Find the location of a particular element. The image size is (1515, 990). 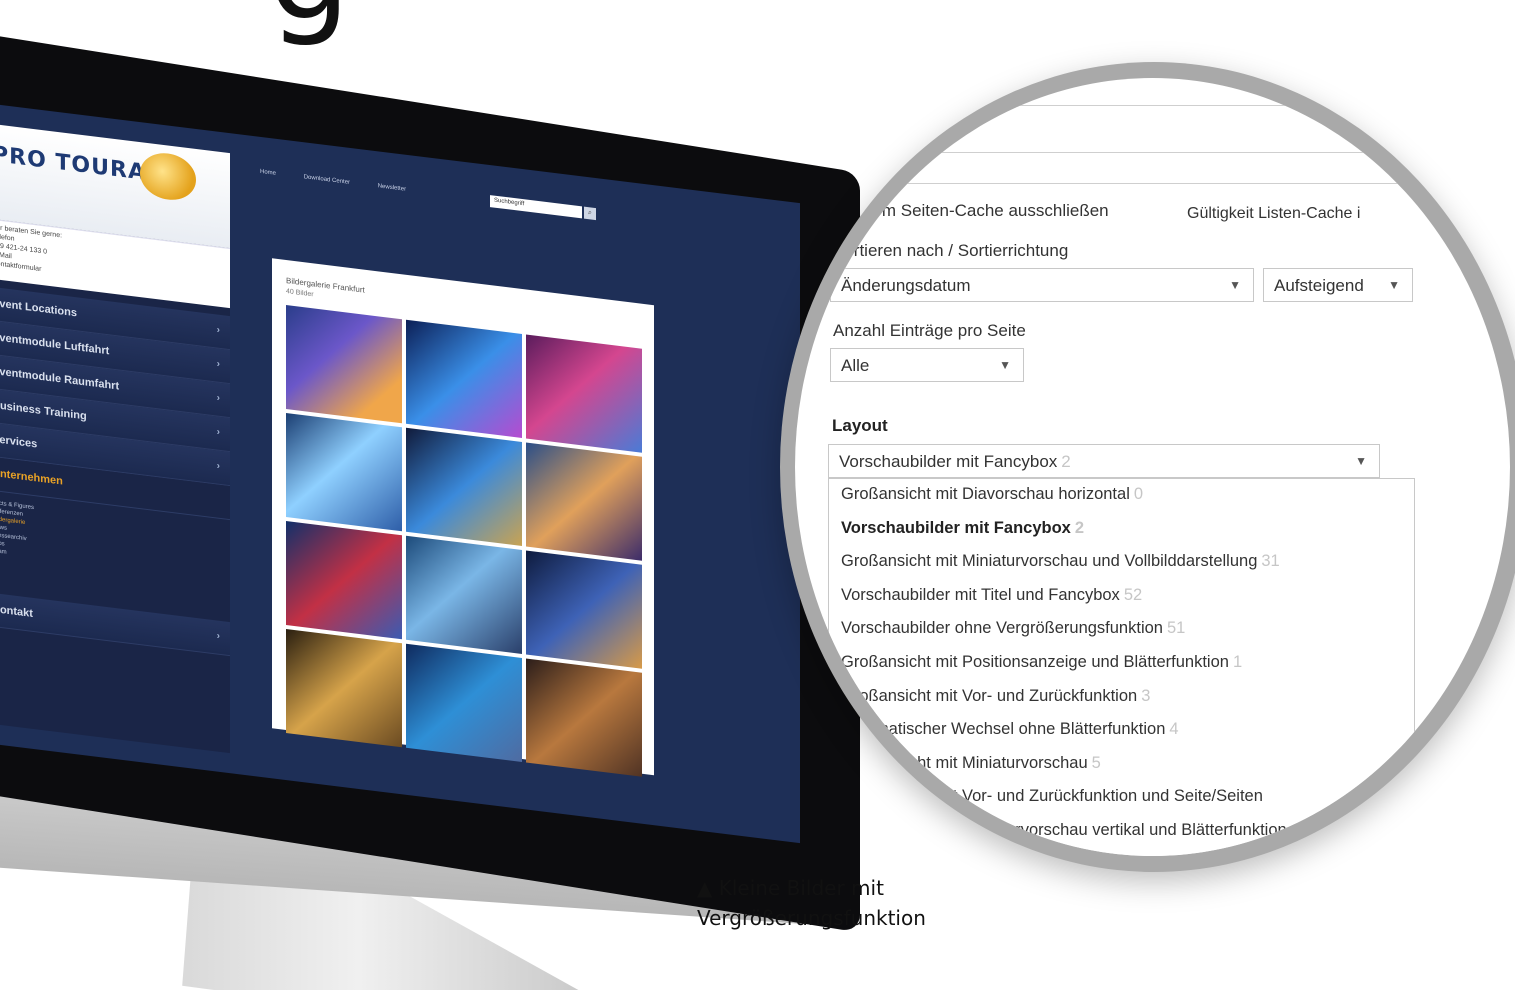

option-label: Vorschaubilder mit Titel und Fancybox is located at coordinates (980, 594).